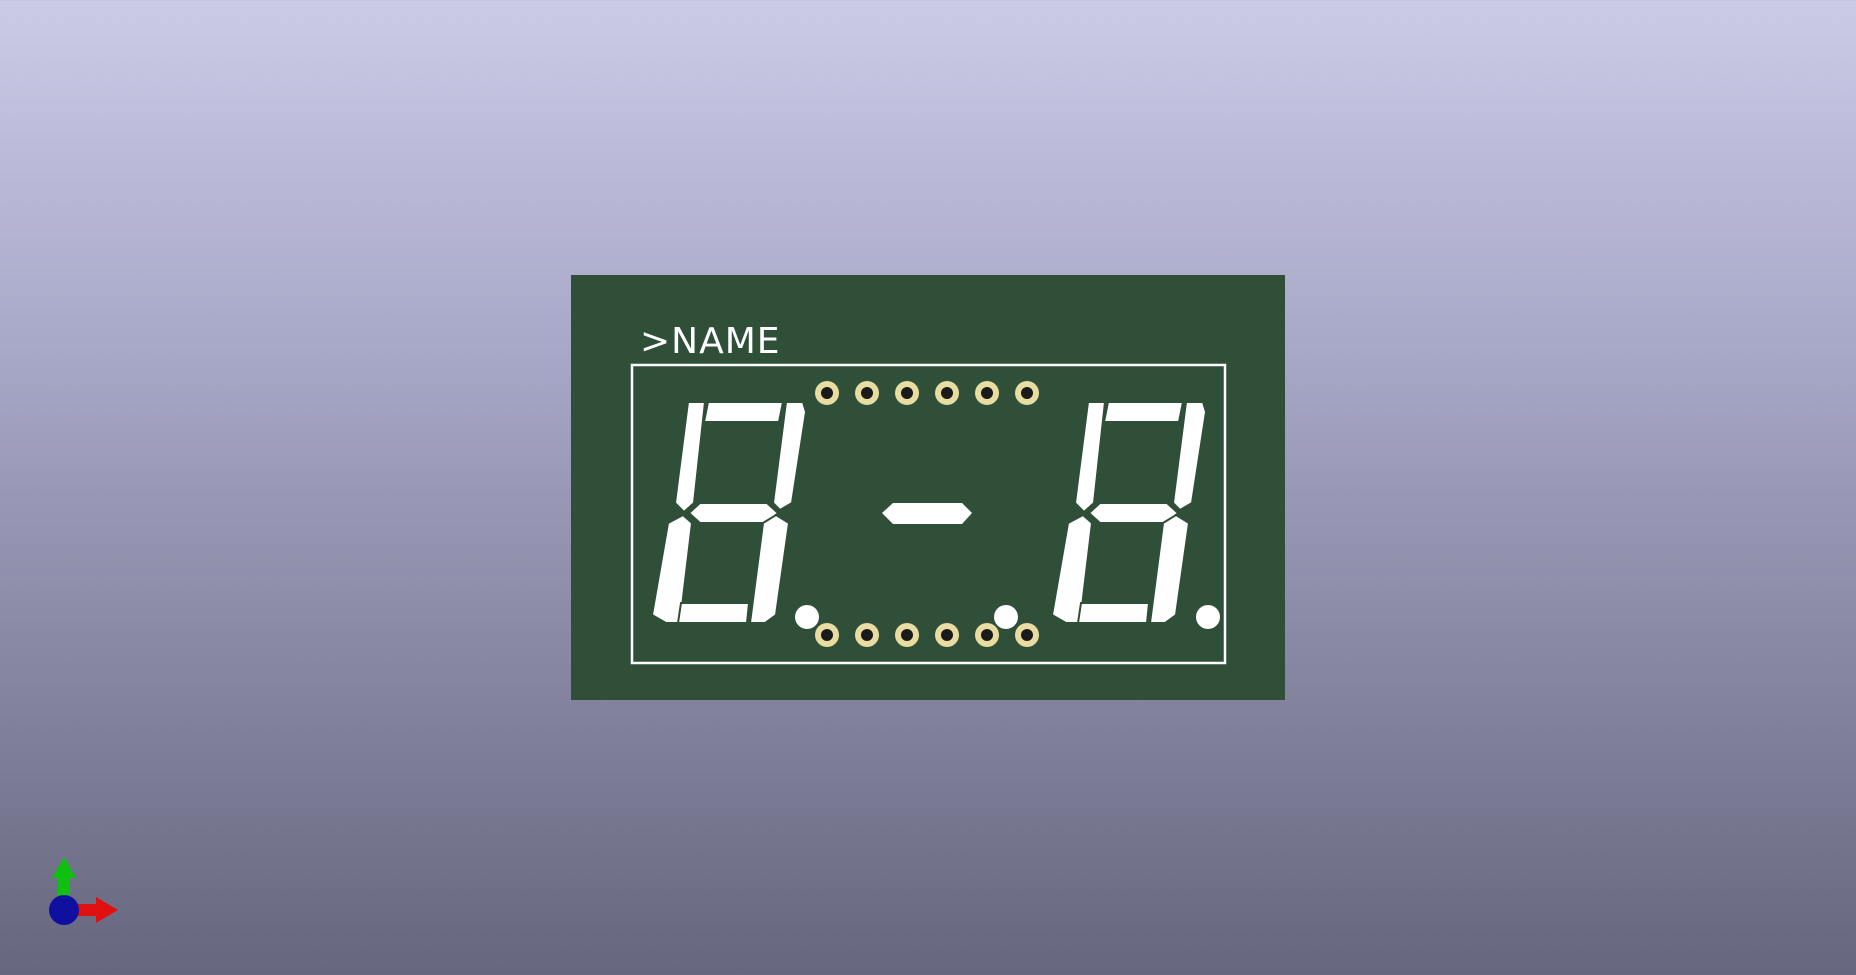 Image resolution: width=1856 pixels, height=975 pixels. Describe the element at coordinates (807, 617) in the screenshot. I see `decimal-point-left` at that location.